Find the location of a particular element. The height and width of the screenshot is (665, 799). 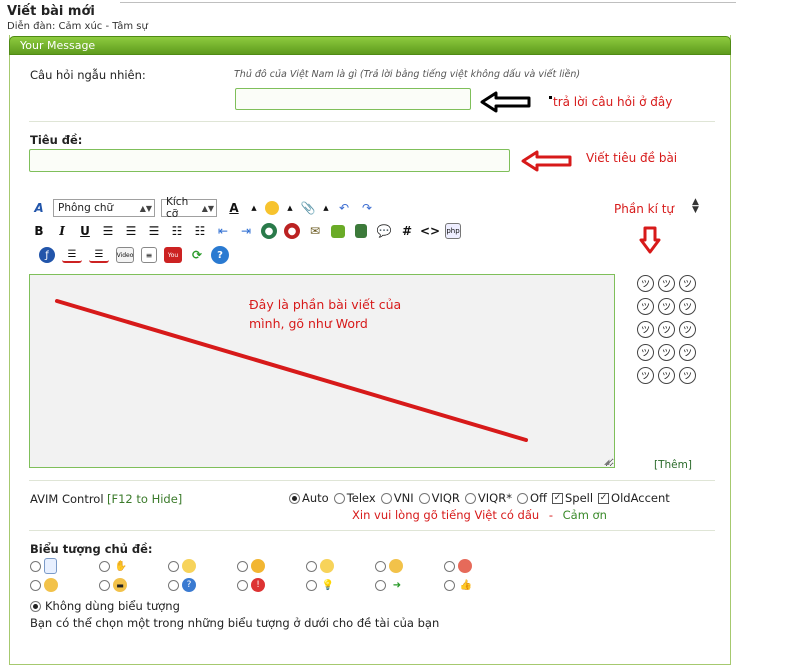

insert-video-icon is located at coordinates (361, 231).